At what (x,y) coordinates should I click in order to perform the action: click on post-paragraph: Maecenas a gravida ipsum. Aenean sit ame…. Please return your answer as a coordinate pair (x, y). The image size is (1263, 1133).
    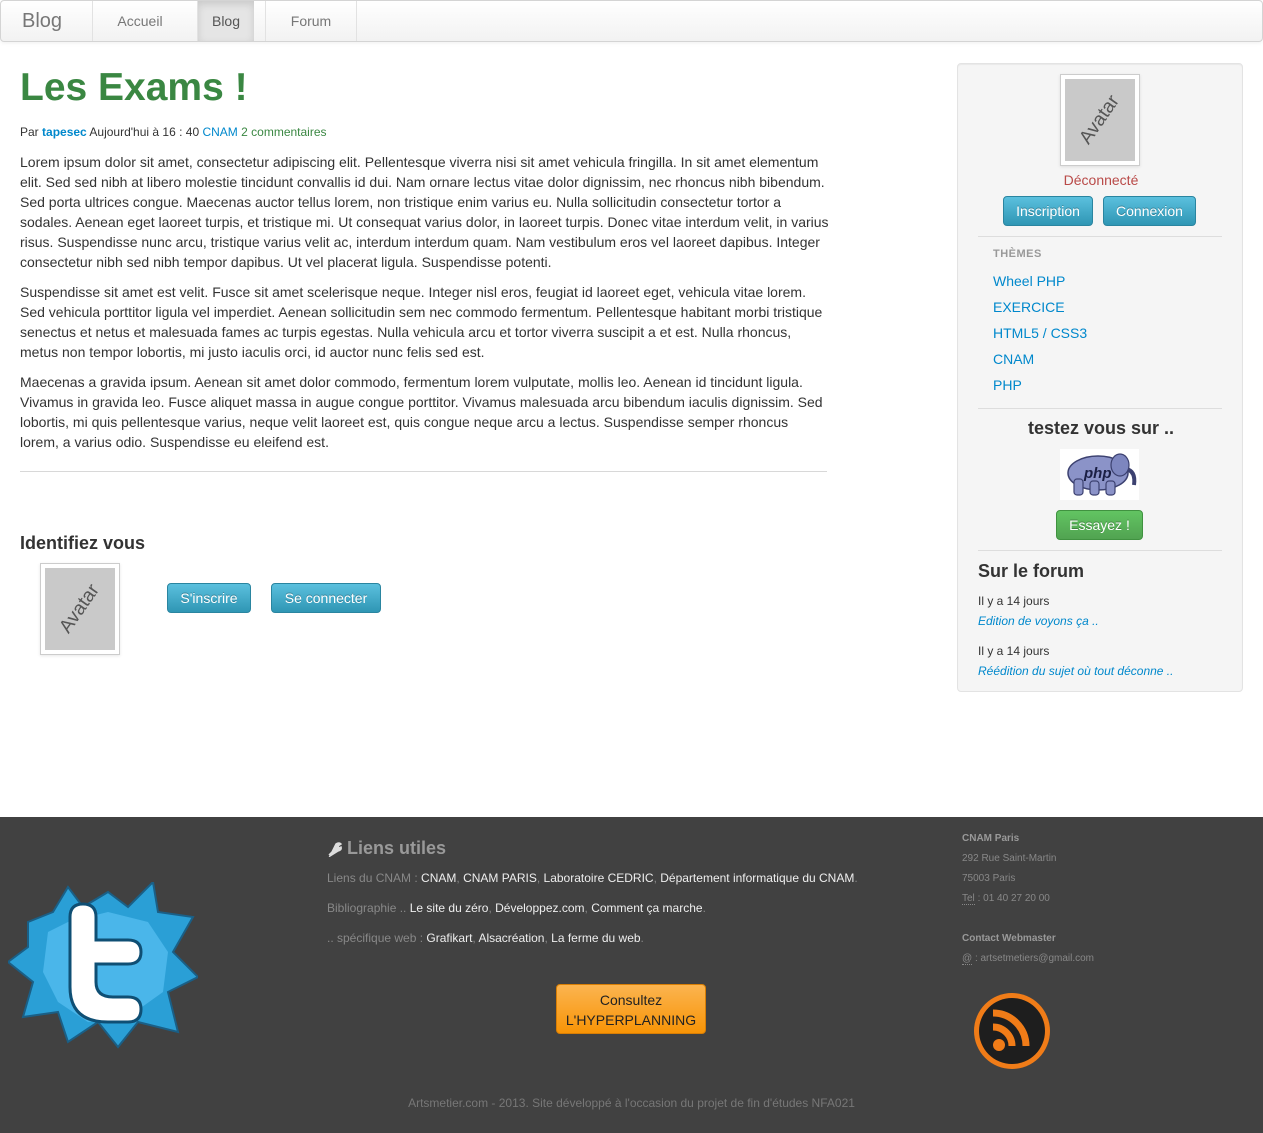
    Looking at the image, I should click on (421, 412).